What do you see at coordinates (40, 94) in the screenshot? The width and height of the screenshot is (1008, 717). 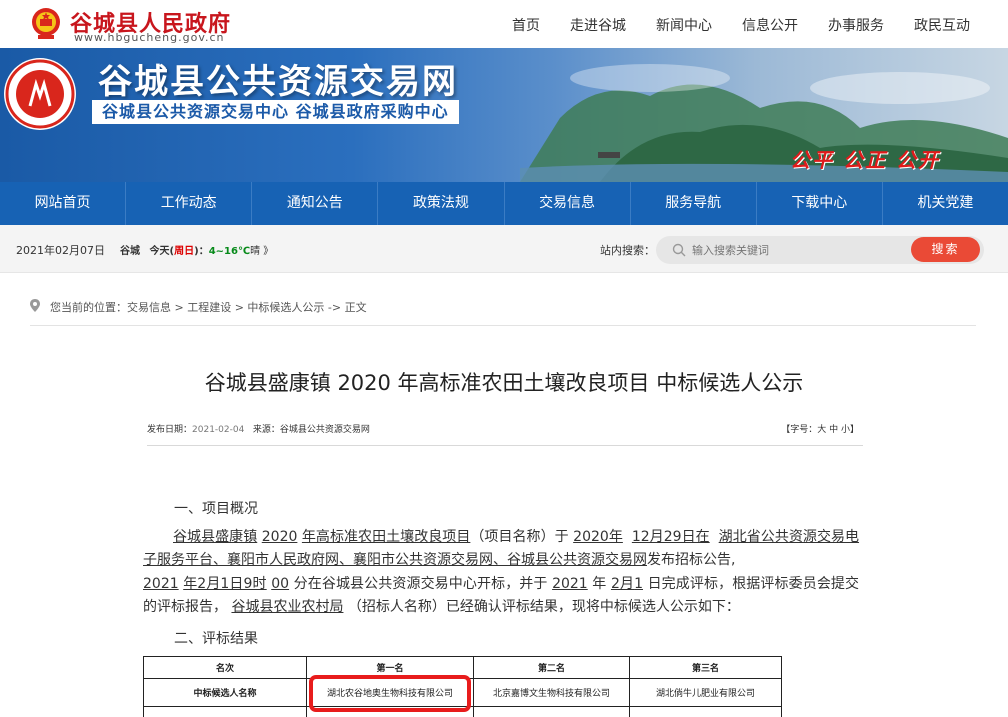 I see `center-logo-icon` at bounding box center [40, 94].